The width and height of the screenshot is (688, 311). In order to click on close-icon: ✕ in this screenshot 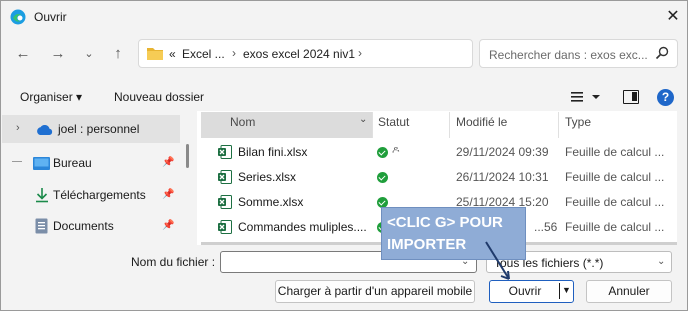, I will do `click(673, 17)`.